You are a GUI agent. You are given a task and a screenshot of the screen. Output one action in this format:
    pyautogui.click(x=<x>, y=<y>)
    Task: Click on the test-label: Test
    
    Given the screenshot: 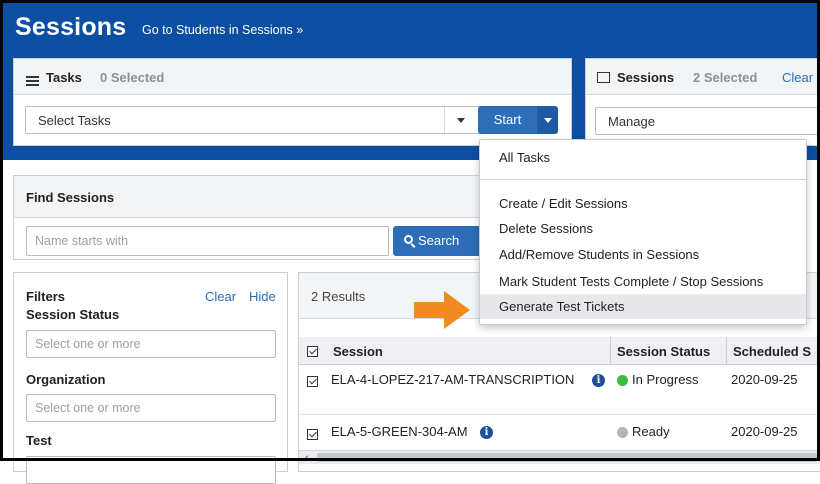 What is the action you would take?
    pyautogui.click(x=39, y=440)
    